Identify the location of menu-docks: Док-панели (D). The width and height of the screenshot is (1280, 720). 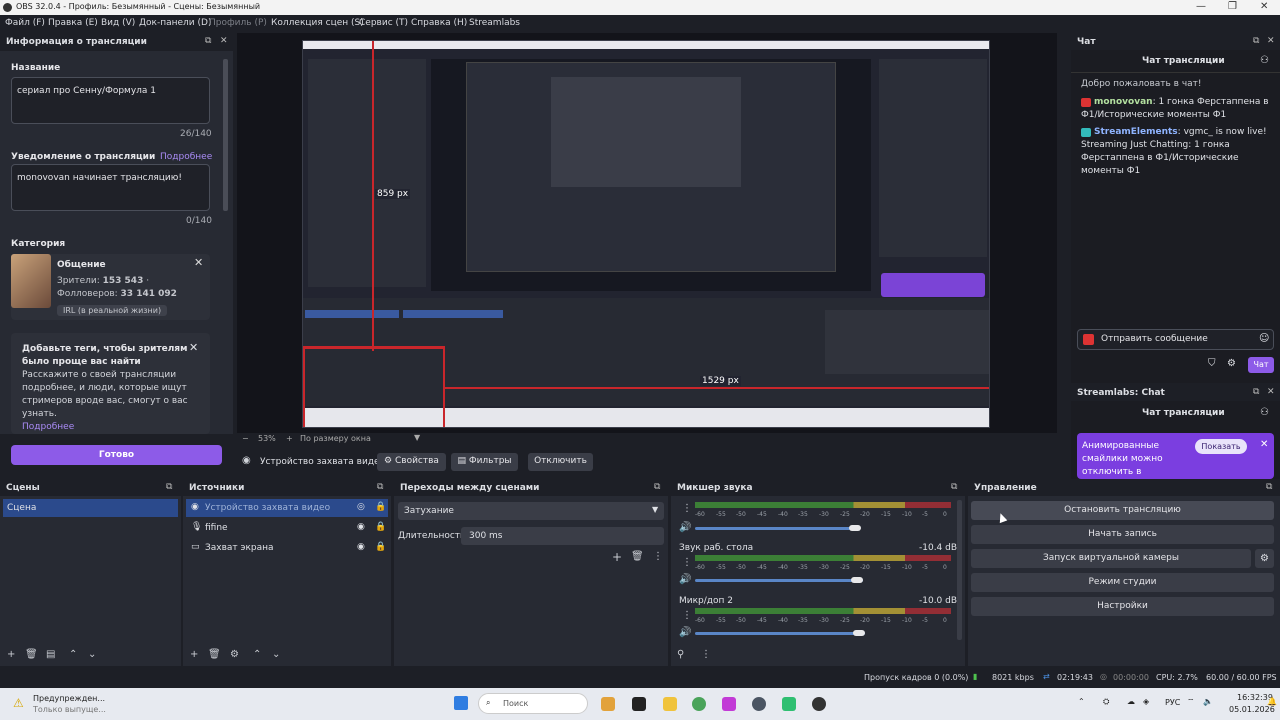
(175, 23).